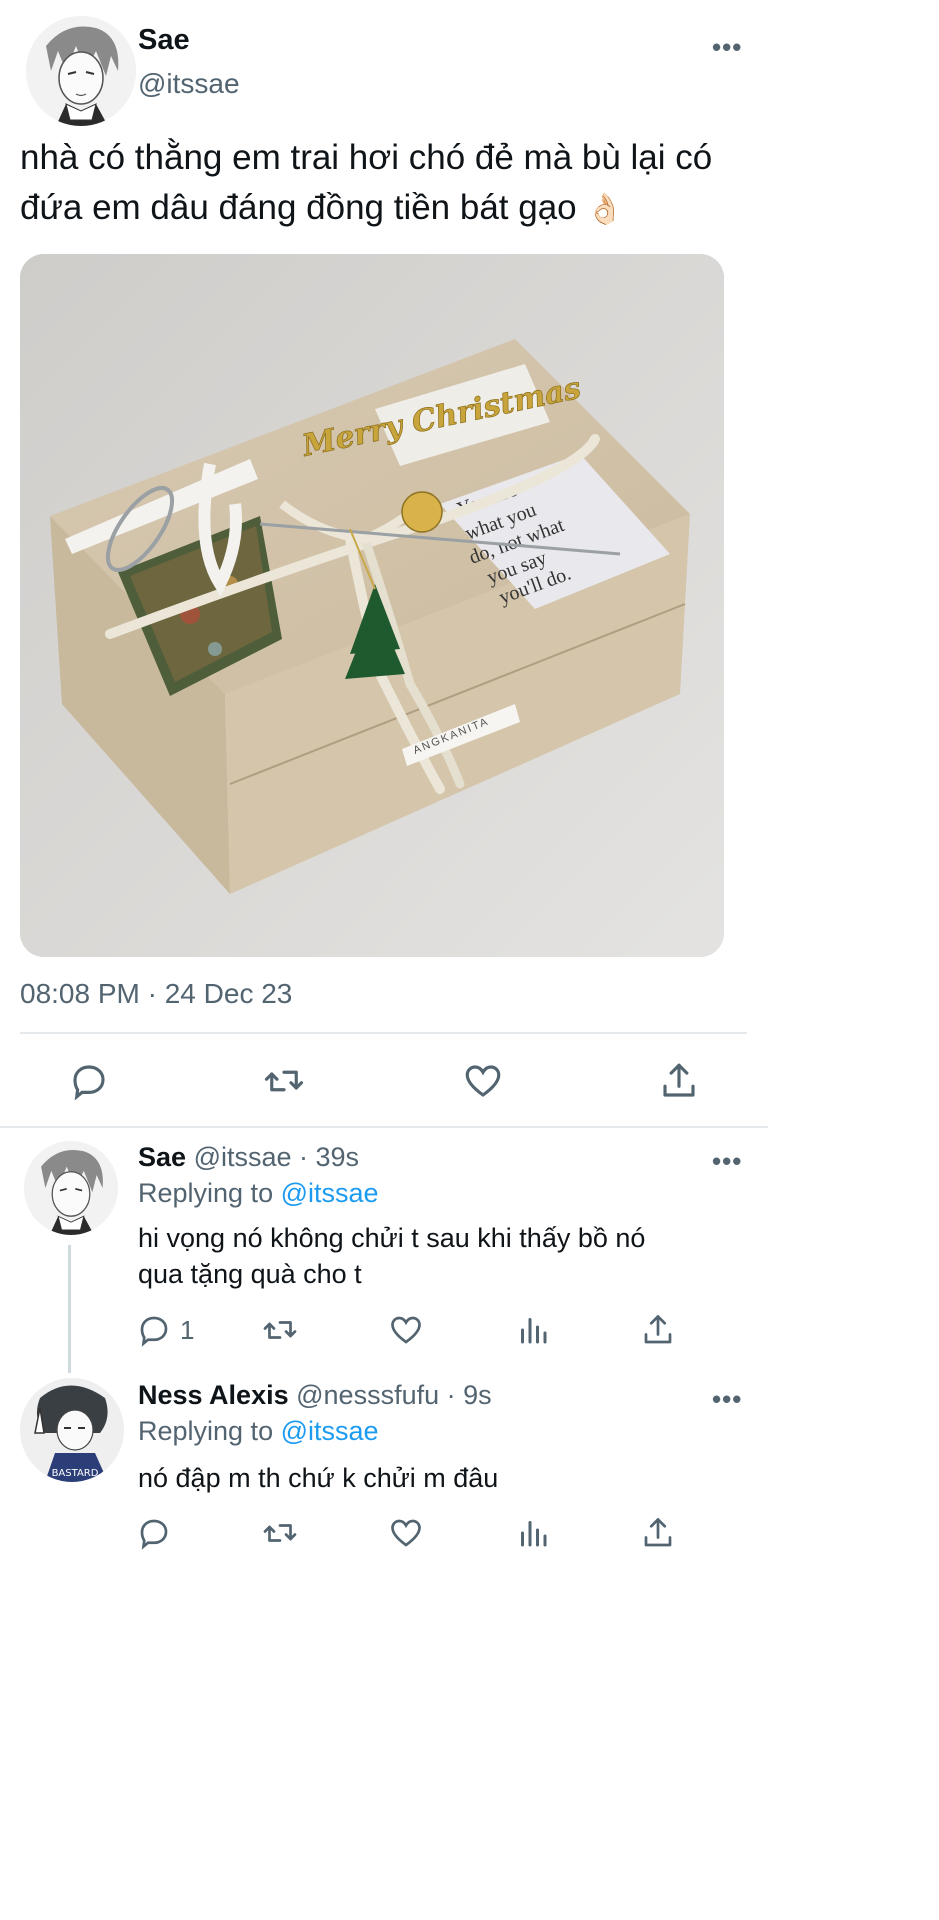 This screenshot has width=939, height=1920. I want to click on more-options-button: •••, so click(727, 47).